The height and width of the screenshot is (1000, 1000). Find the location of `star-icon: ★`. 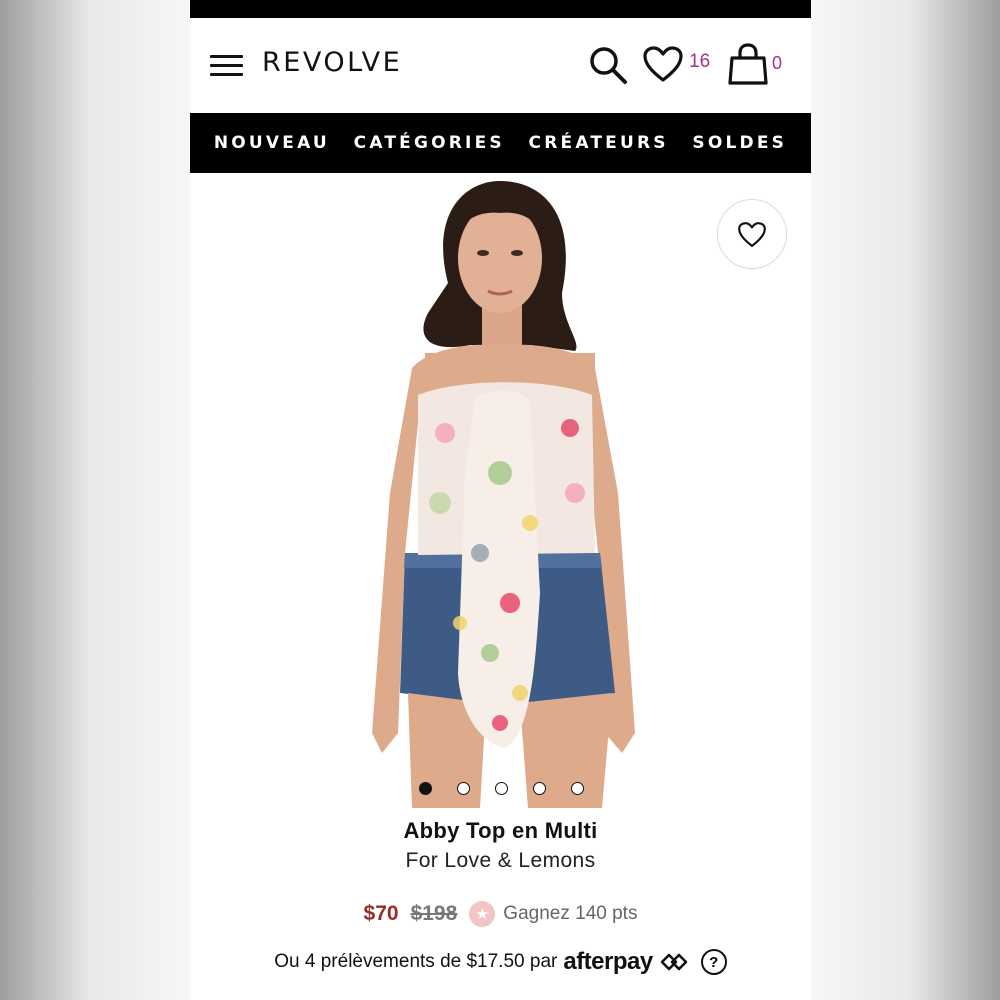

star-icon: ★ is located at coordinates (482, 914).